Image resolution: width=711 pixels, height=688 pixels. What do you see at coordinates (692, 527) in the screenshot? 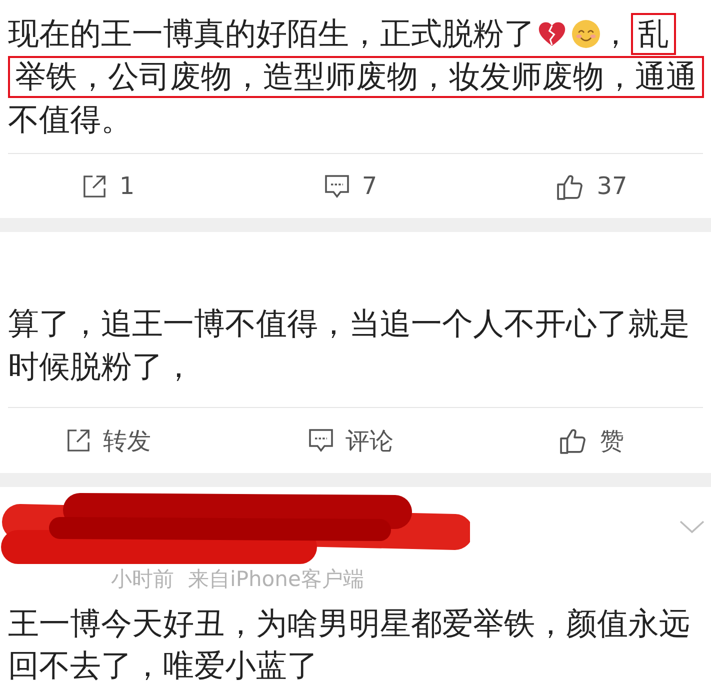
I see `chevron-down-icon` at bounding box center [692, 527].